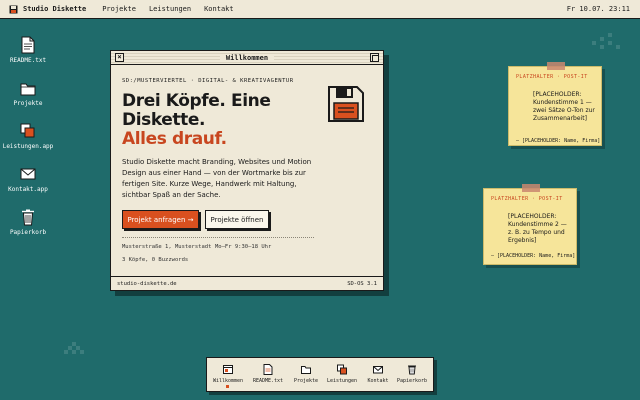 This screenshot has width=640, height=400. What do you see at coordinates (147, 283) in the screenshot?
I see `status-website: studio-diskette.de` at bounding box center [147, 283].